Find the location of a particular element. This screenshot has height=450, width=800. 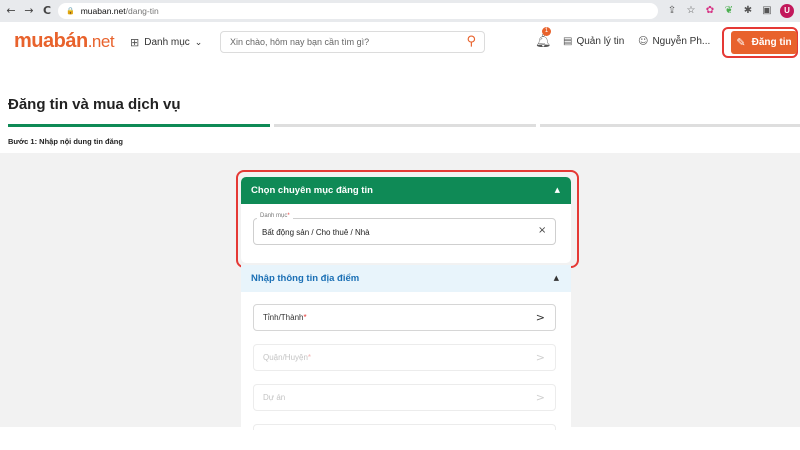

url-path: /dang-tin is located at coordinates (142, 11).